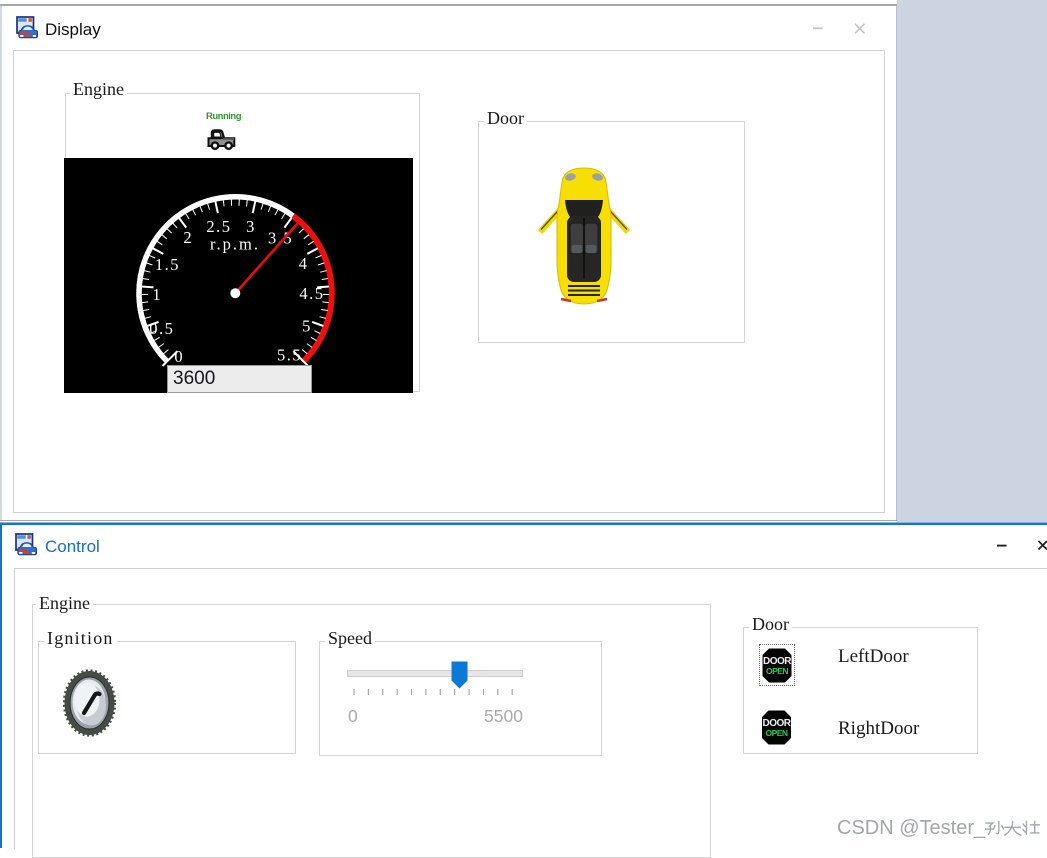 This screenshot has height=858, width=1047. What do you see at coordinates (179, 356) in the screenshot?
I see `svg-text: 0` at bounding box center [179, 356].